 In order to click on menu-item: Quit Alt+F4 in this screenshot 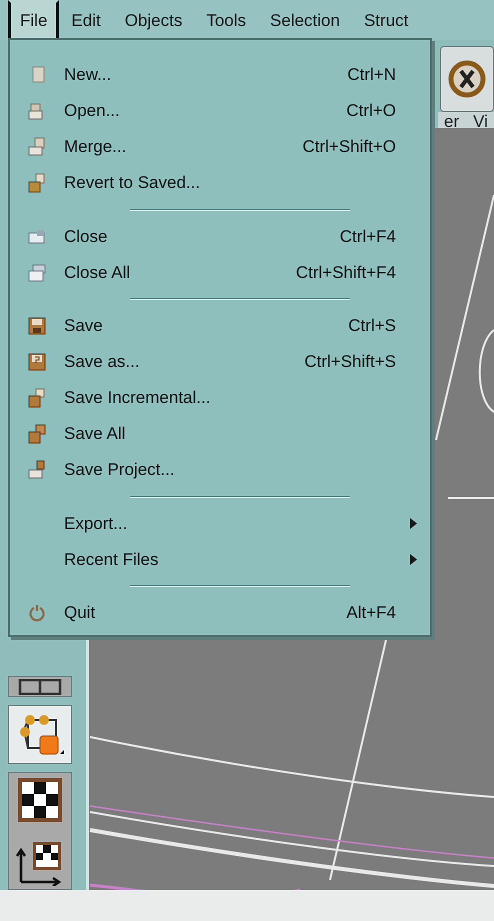, I will do `click(220, 613)`.